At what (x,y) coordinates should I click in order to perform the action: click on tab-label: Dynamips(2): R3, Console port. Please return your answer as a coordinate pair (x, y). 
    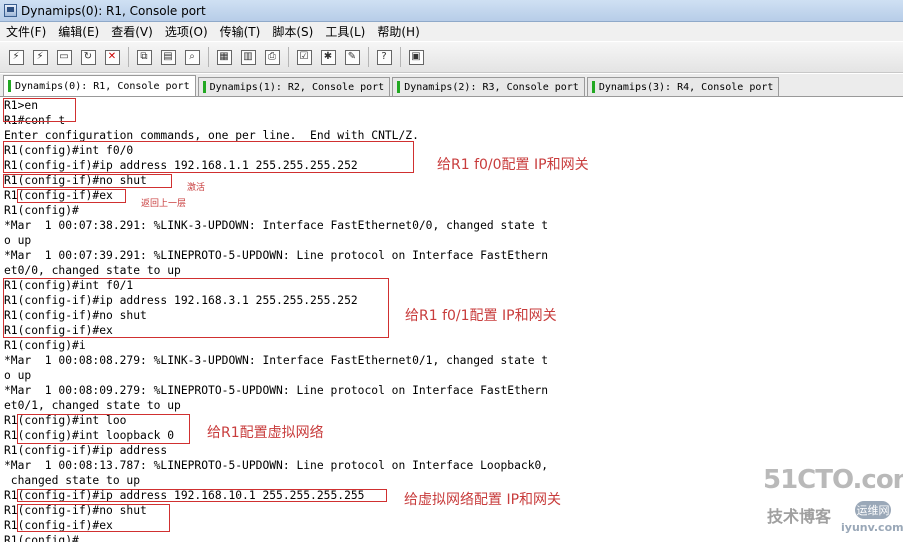
    Looking at the image, I should click on (491, 87).